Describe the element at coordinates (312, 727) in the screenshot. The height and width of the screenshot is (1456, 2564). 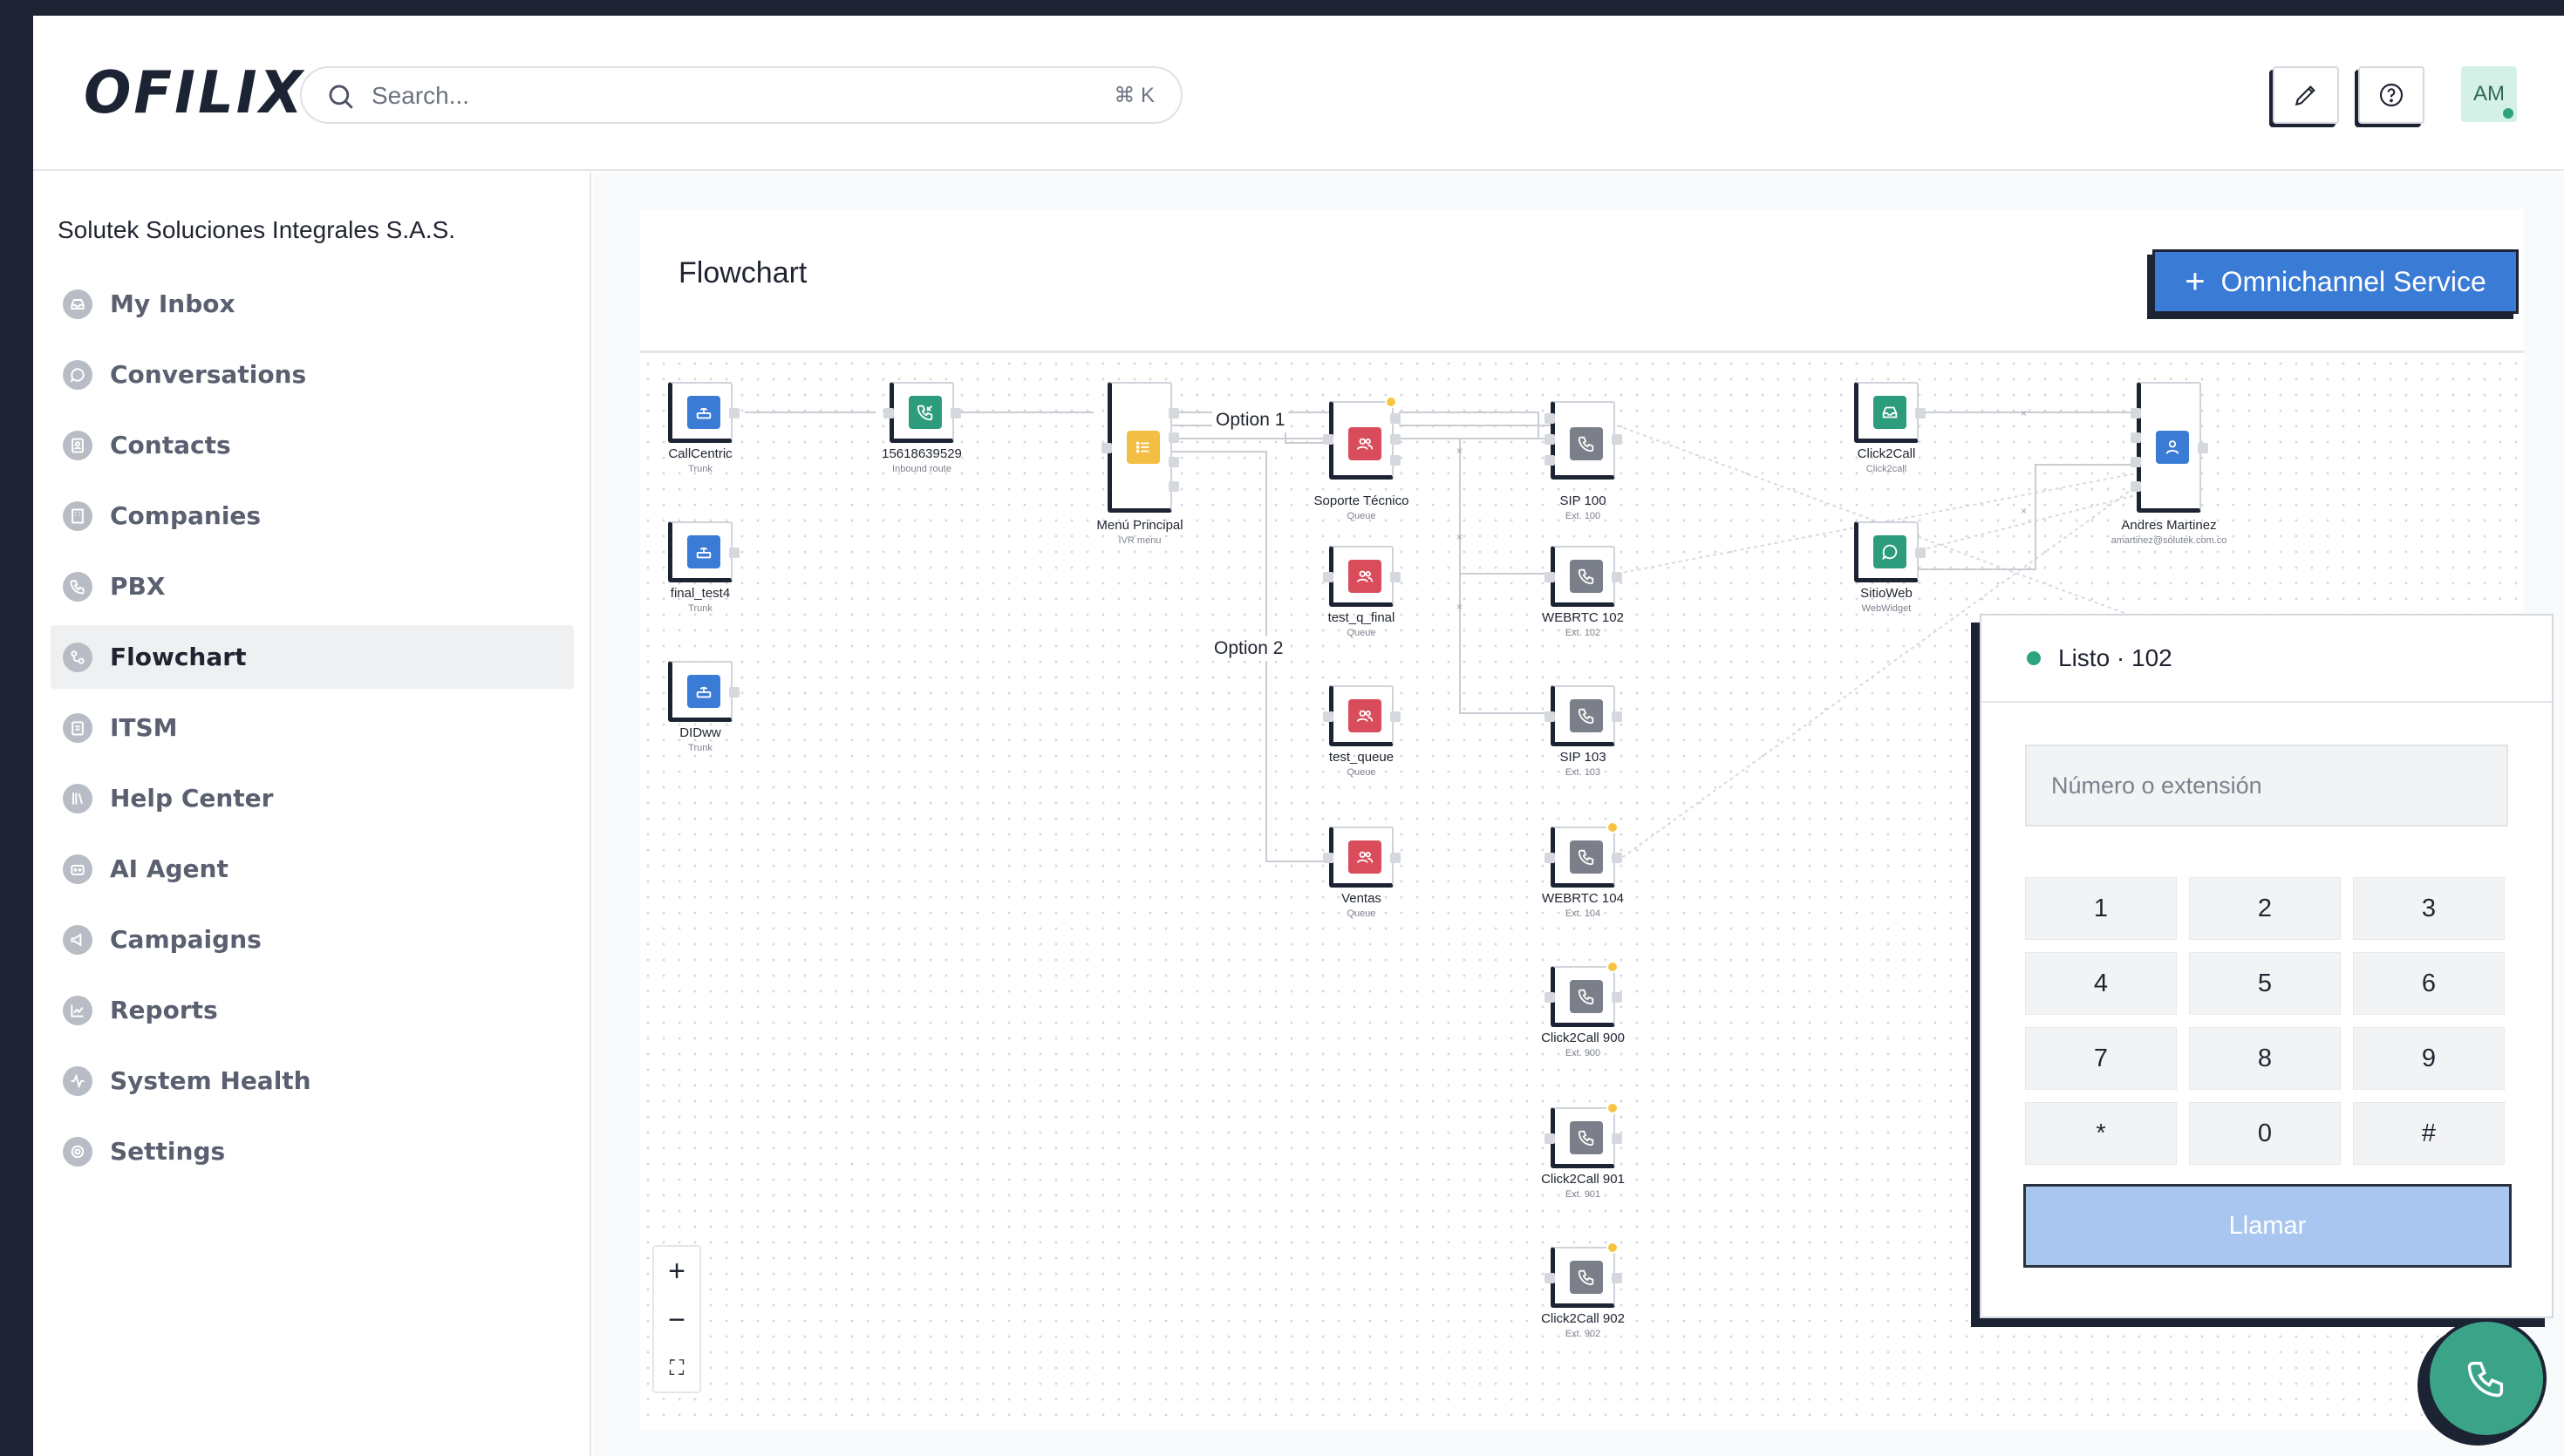
I see `sidebar-item-itsm: ITSM` at that location.